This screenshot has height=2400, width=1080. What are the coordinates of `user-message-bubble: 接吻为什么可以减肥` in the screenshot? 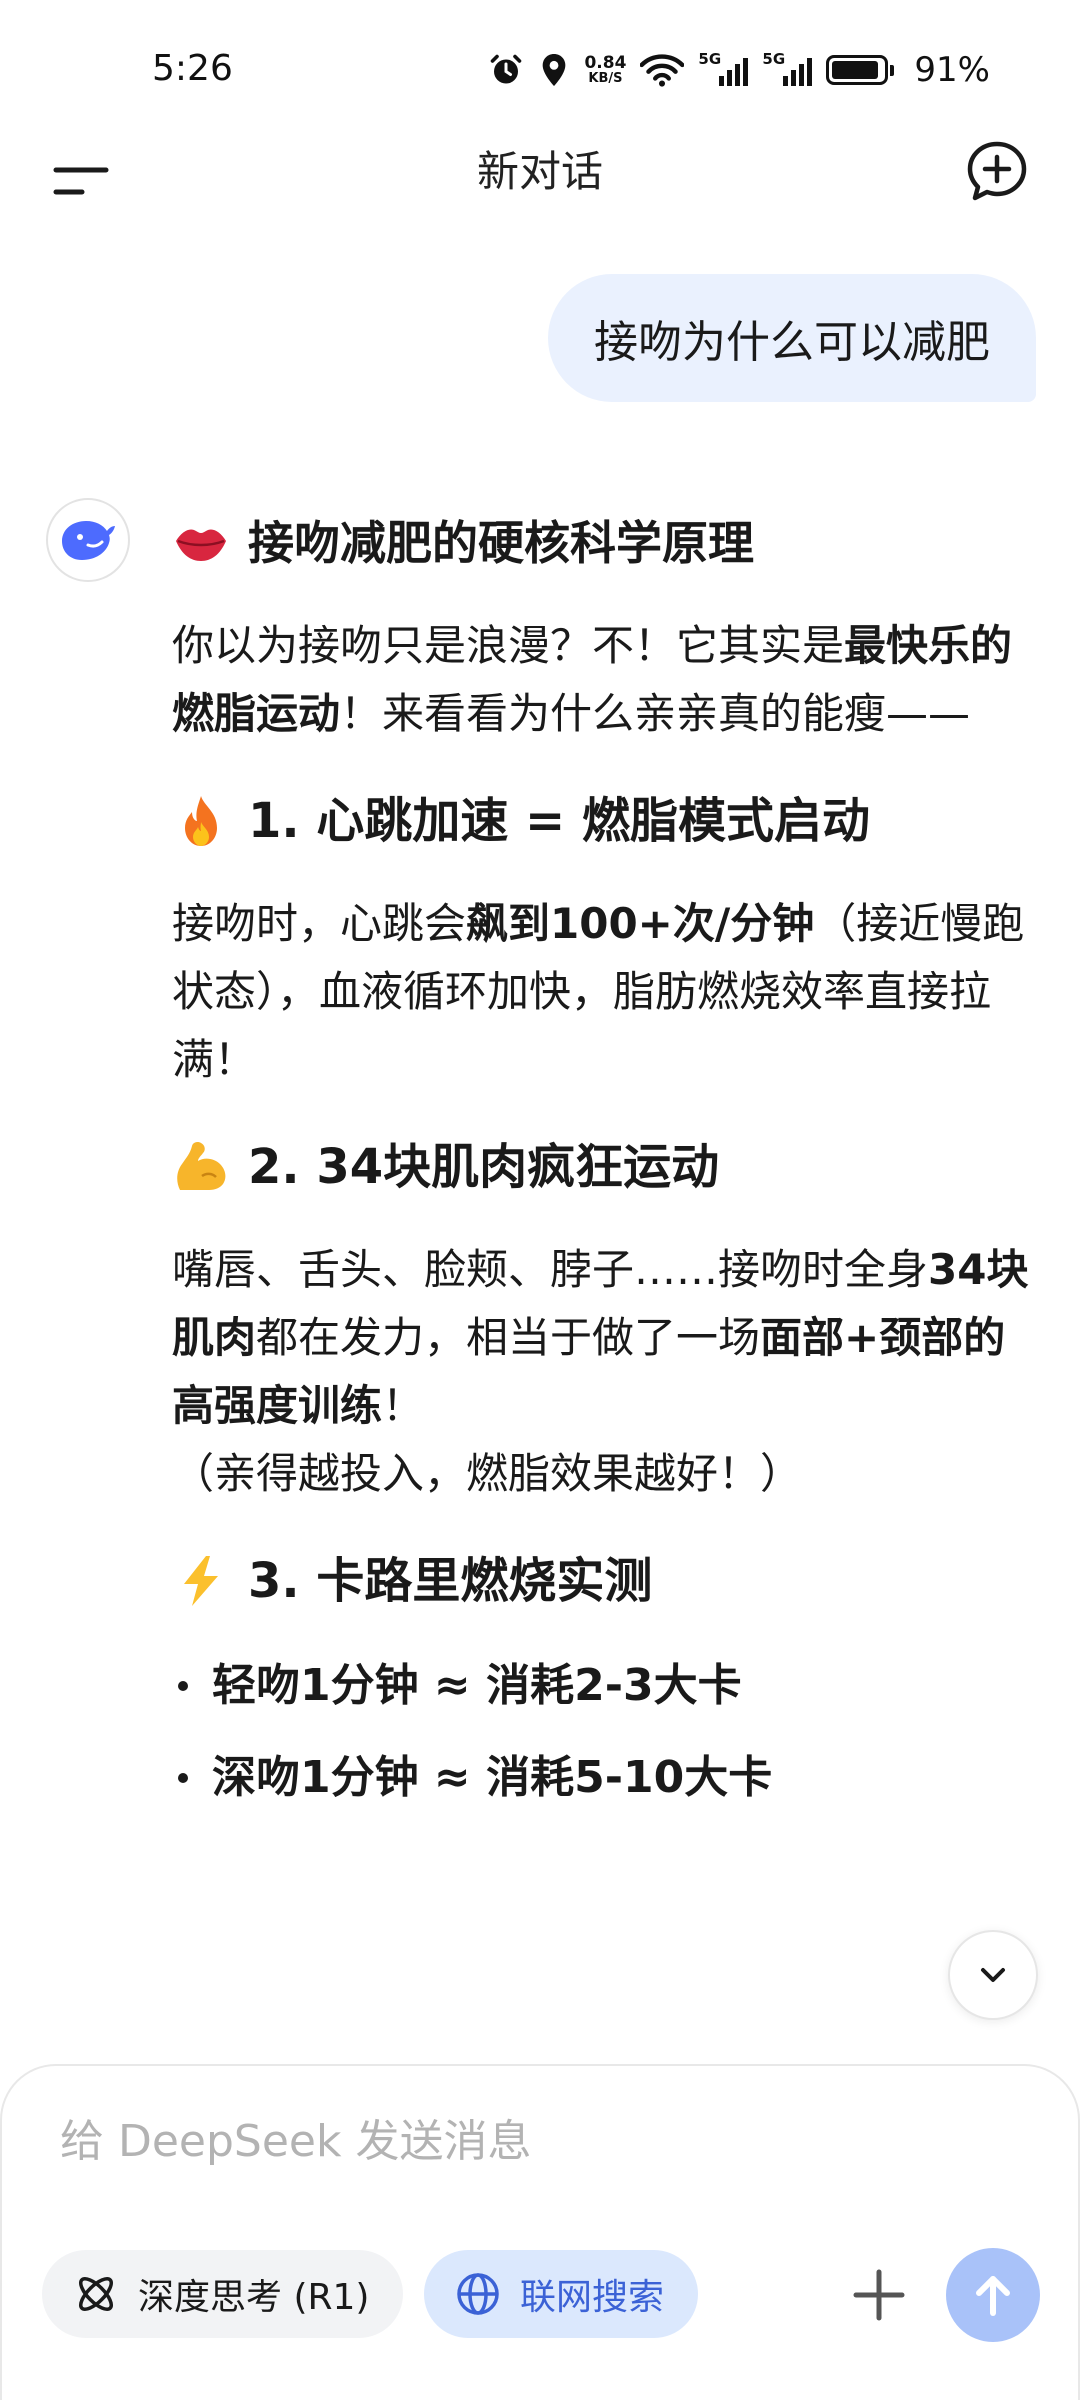 It's located at (792, 338).